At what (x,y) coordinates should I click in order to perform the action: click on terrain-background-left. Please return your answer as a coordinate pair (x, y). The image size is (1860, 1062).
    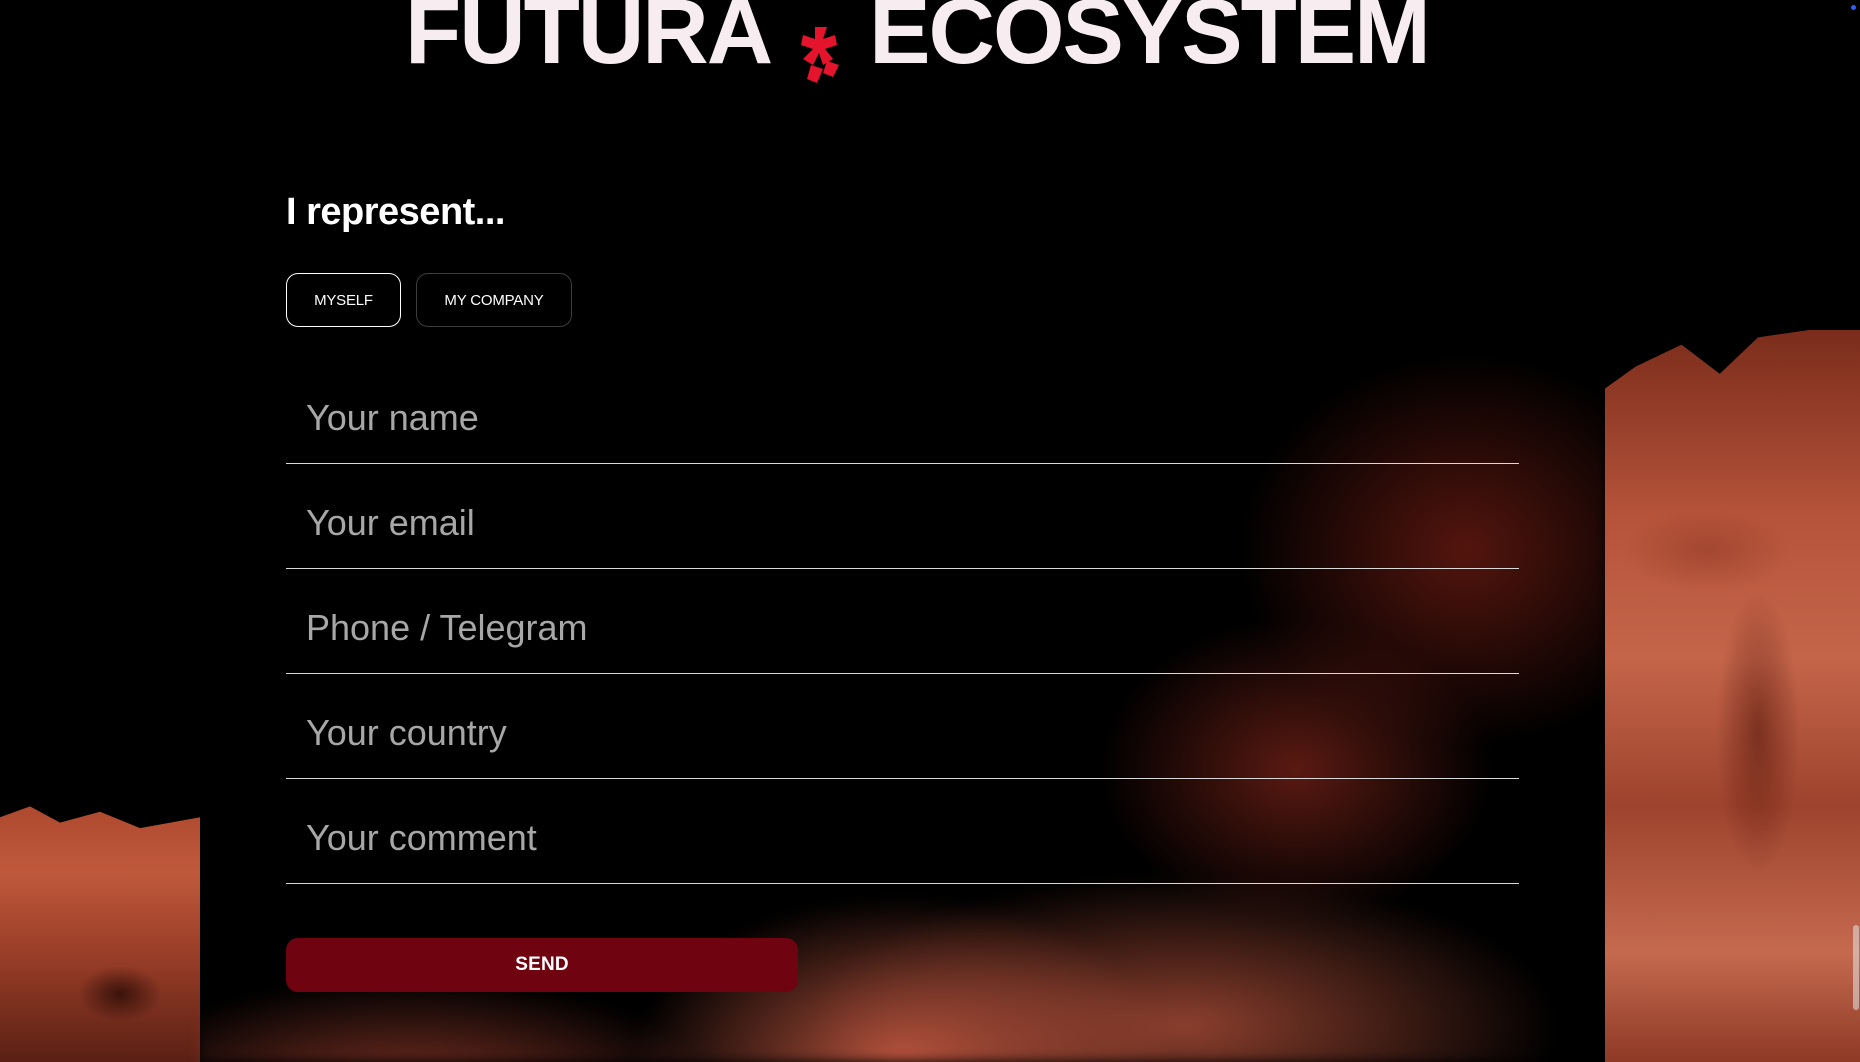
    Looking at the image, I should click on (100, 934).